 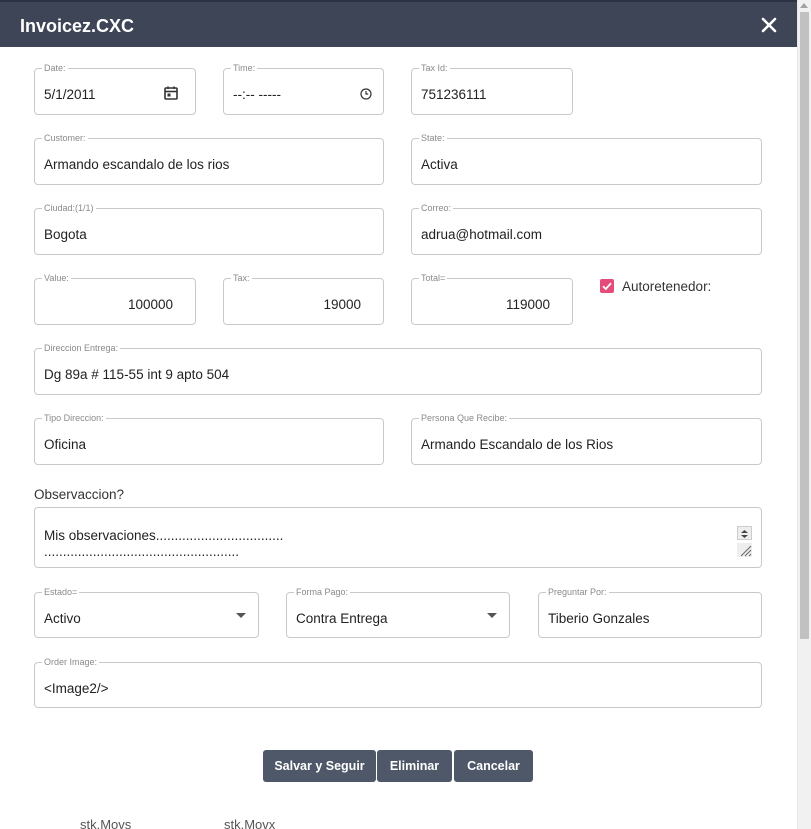 I want to click on calendar-icon, so click(x=171, y=93).